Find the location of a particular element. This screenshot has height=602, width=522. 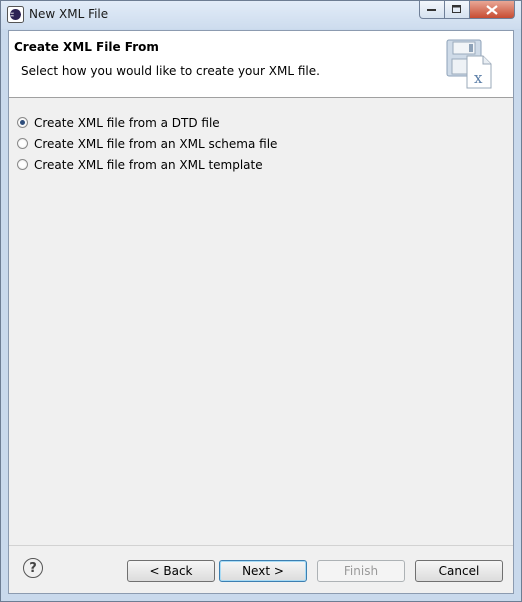

footer-divider is located at coordinates (261, 545).